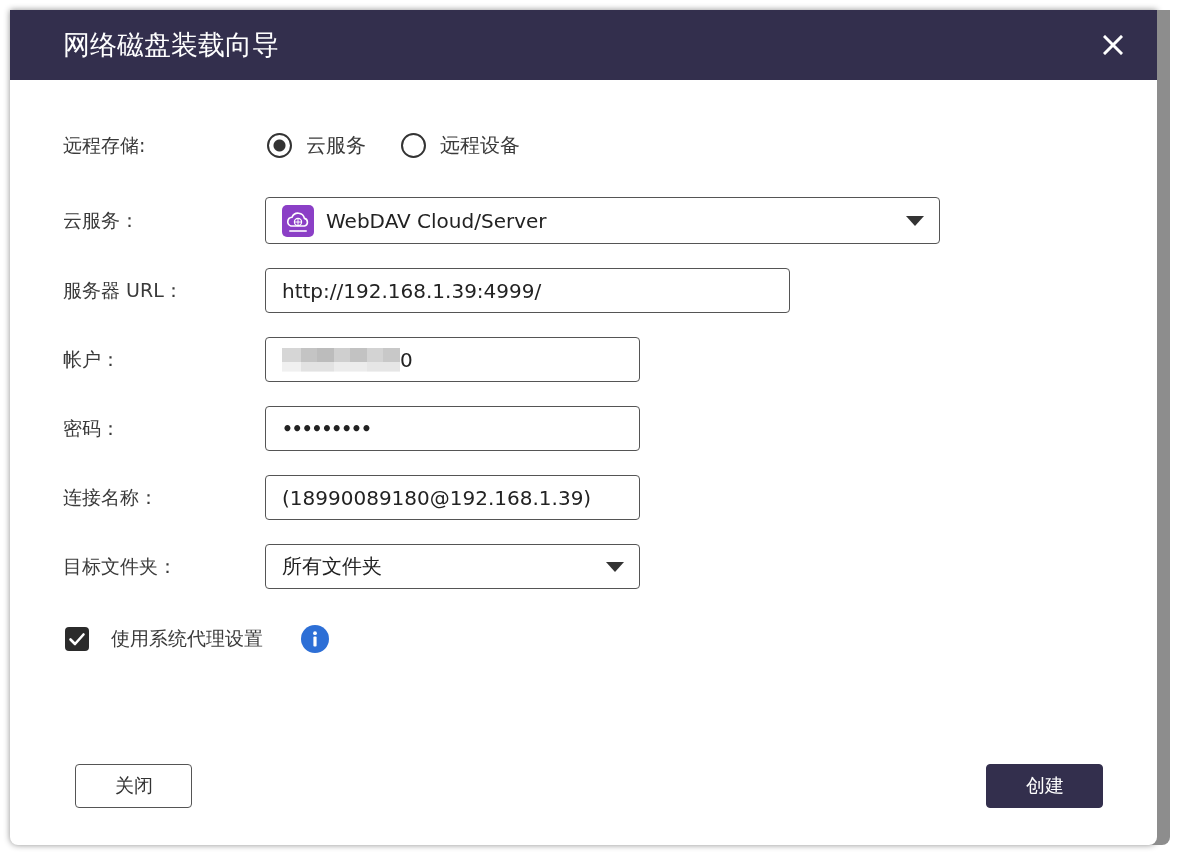  Describe the element at coordinates (527, 290) in the screenshot. I see `input-field: http://192.168.1.39:4999/` at that location.